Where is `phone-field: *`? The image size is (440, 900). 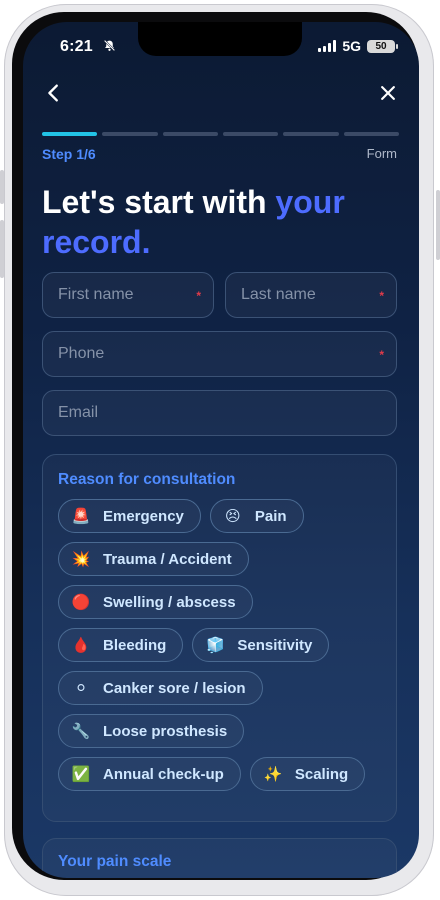 phone-field: * is located at coordinates (219, 354).